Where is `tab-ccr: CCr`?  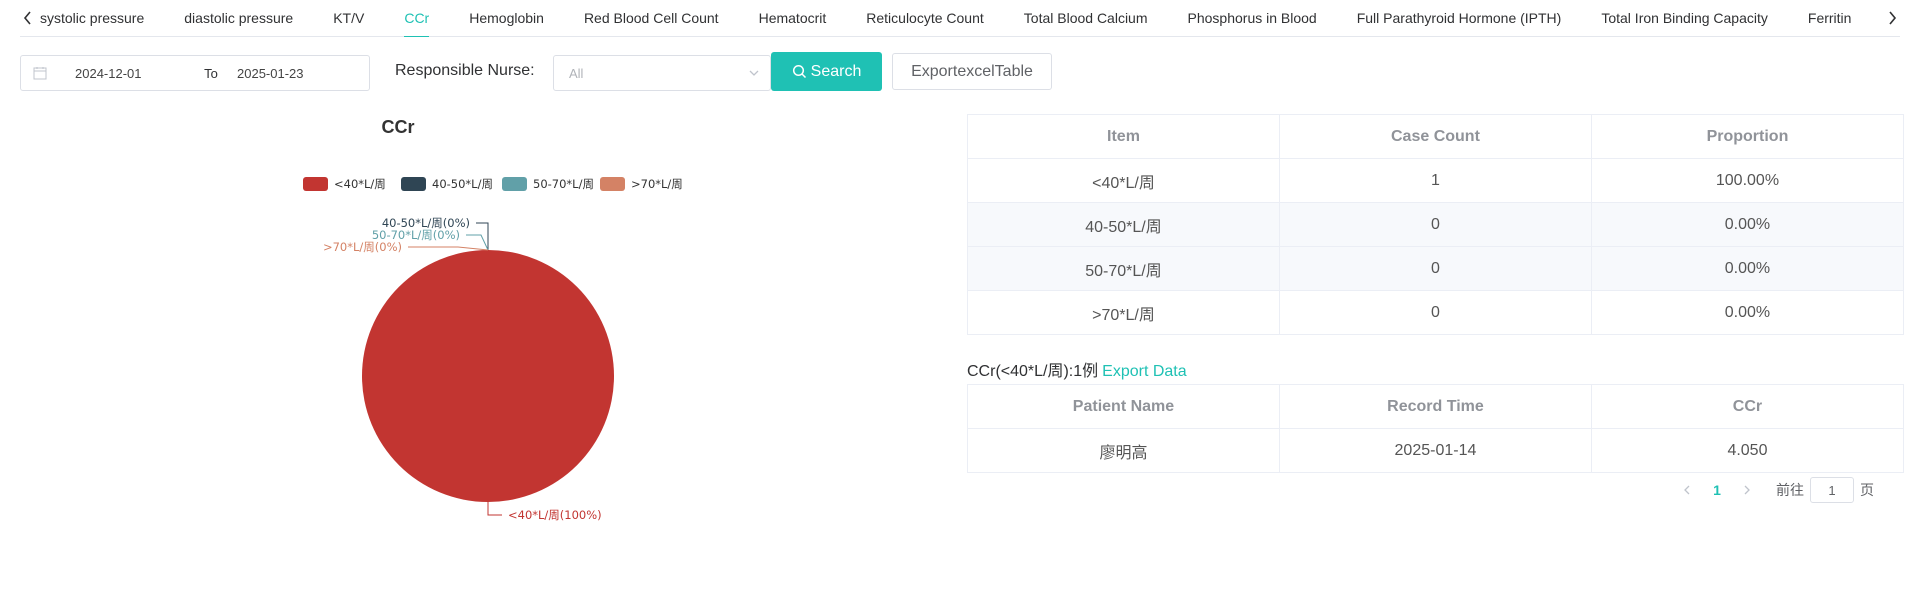 tab-ccr: CCr is located at coordinates (416, 18).